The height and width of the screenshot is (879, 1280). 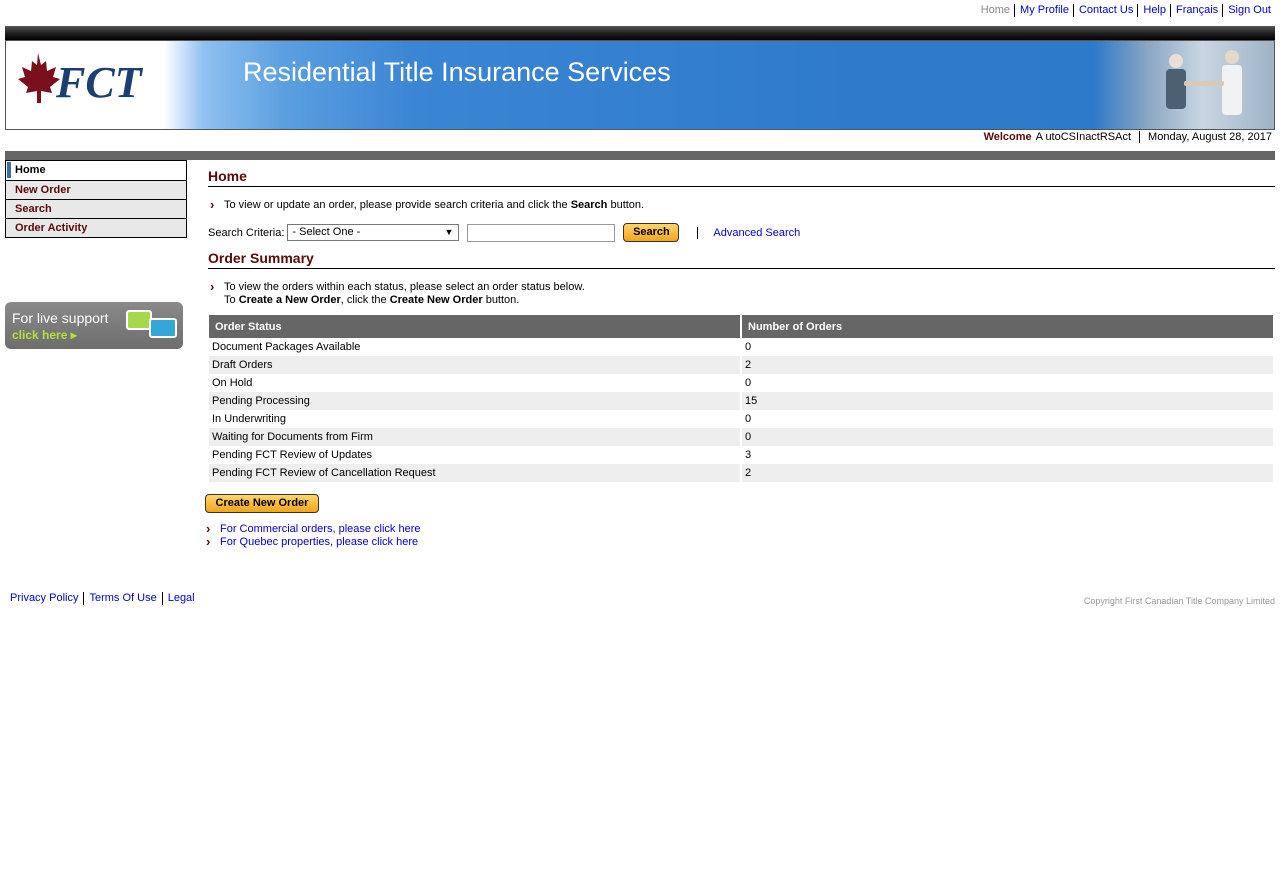 I want to click on top-link-sign-out: Sign Out, so click(x=1248, y=10).